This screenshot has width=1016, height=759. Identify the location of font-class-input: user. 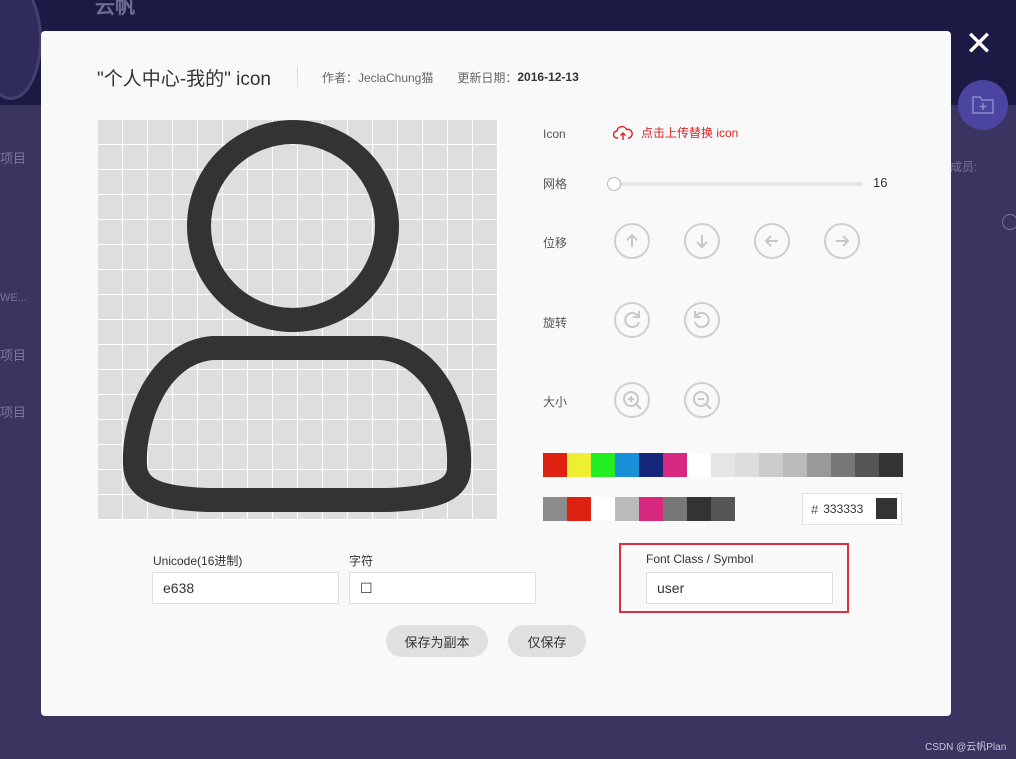
(739, 588).